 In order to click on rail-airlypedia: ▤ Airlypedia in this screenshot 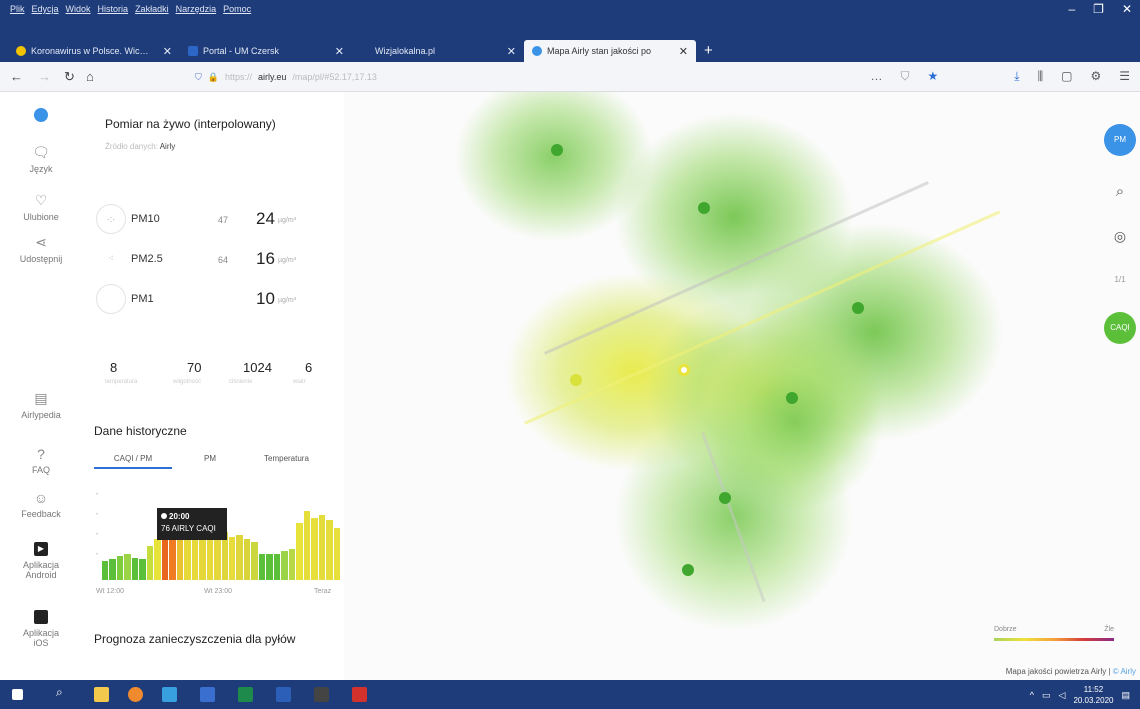, I will do `click(41, 405)`.